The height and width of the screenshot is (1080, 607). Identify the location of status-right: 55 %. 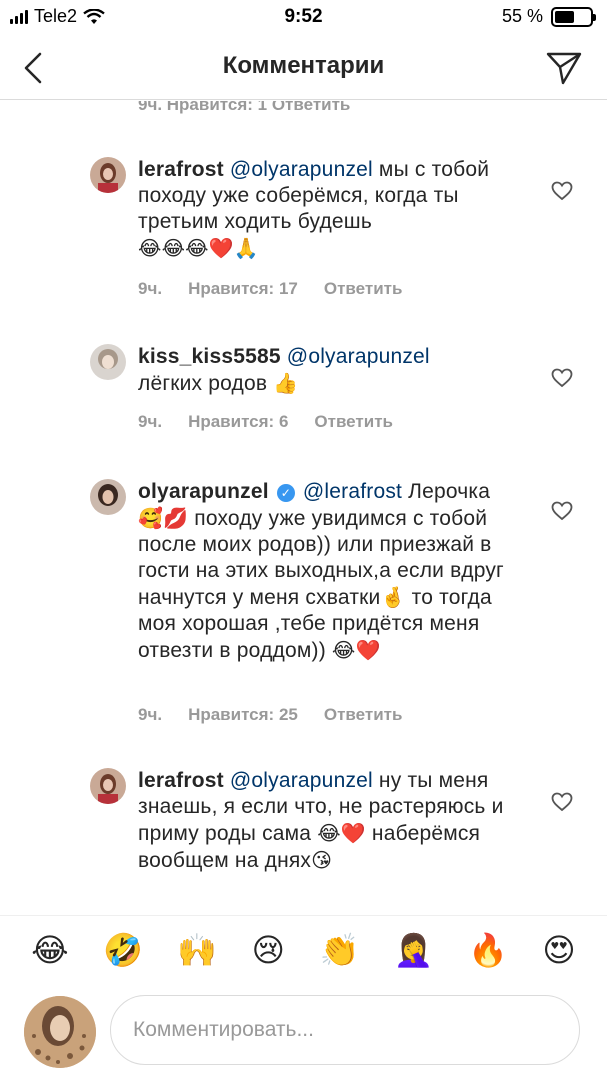
(548, 16).